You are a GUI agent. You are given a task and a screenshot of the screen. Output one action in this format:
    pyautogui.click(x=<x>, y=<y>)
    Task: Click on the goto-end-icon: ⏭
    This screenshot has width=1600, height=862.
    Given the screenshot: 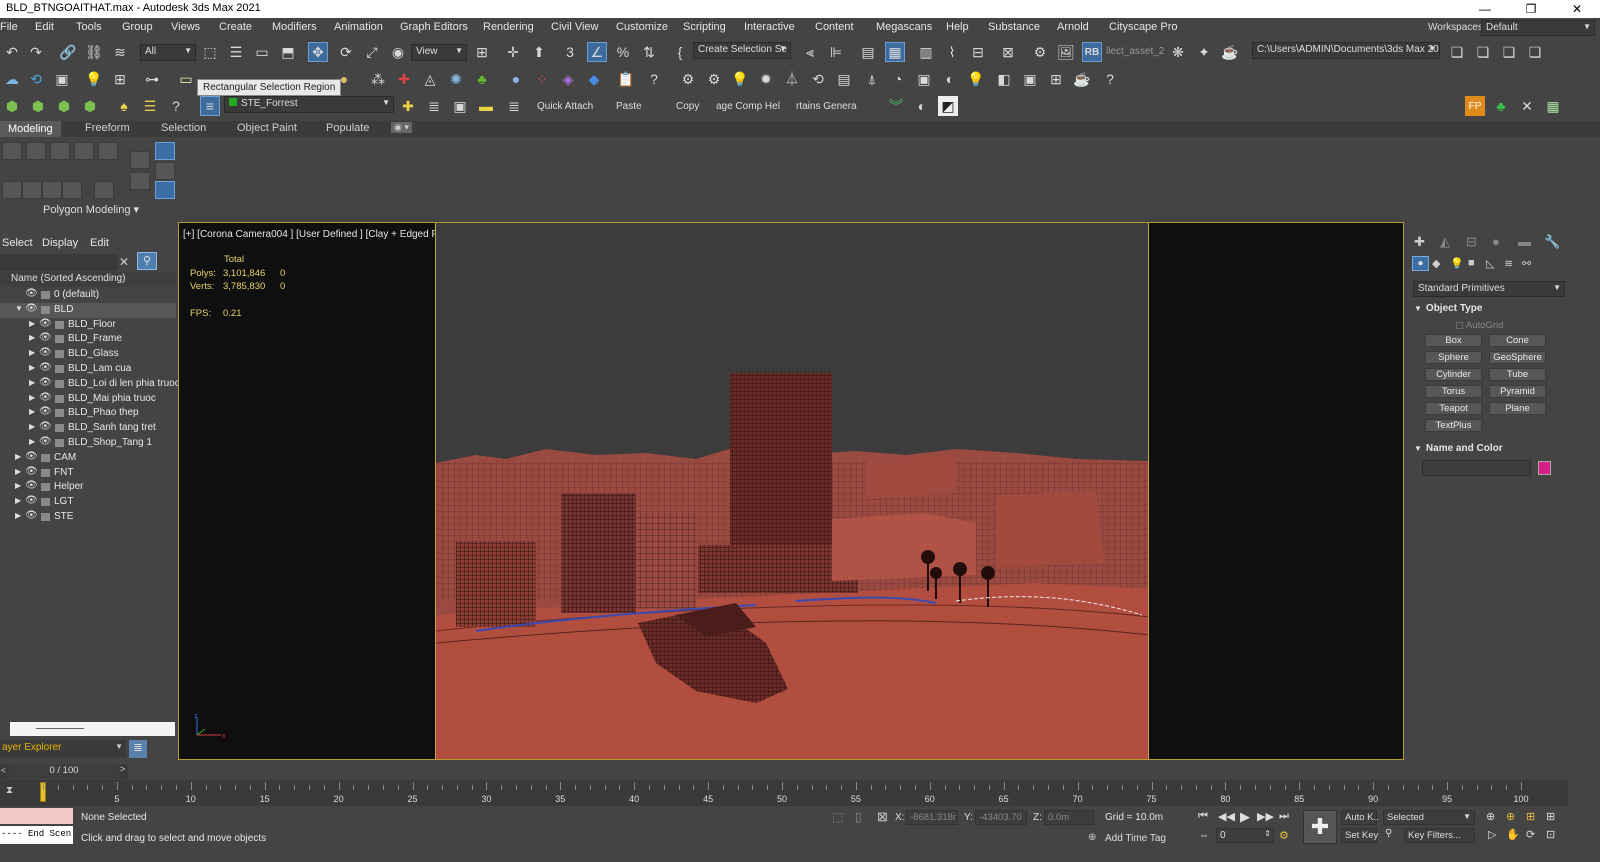 What is the action you would take?
    pyautogui.click(x=1284, y=816)
    